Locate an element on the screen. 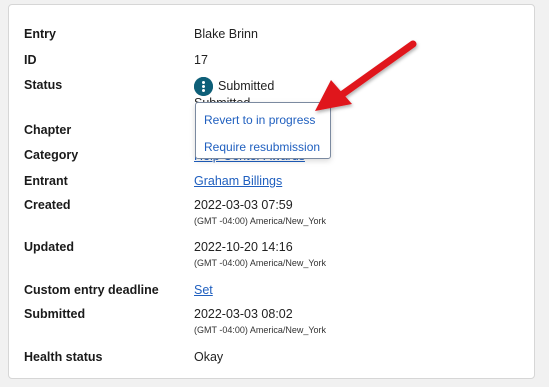  require-resubmission-item: Require resubmission is located at coordinates (262, 147).